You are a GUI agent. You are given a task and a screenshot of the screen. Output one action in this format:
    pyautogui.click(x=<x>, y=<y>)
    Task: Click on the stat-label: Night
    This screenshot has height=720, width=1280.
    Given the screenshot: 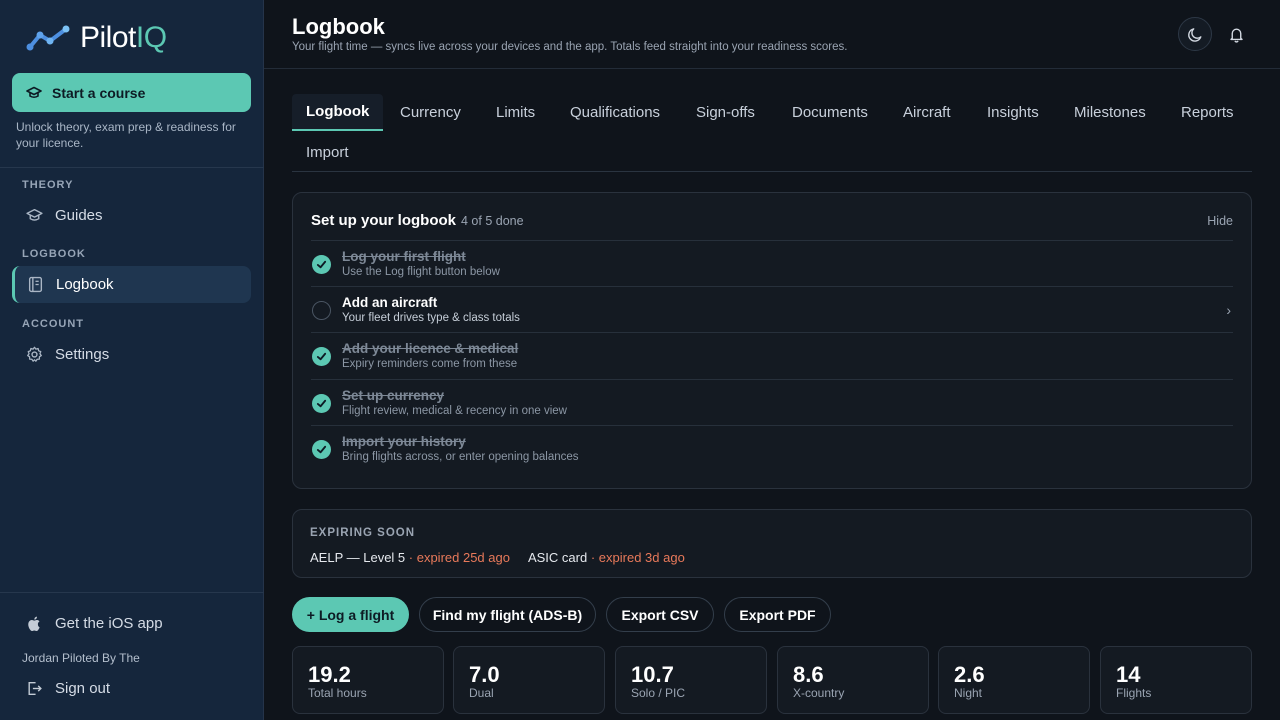 What is the action you would take?
    pyautogui.click(x=968, y=693)
    